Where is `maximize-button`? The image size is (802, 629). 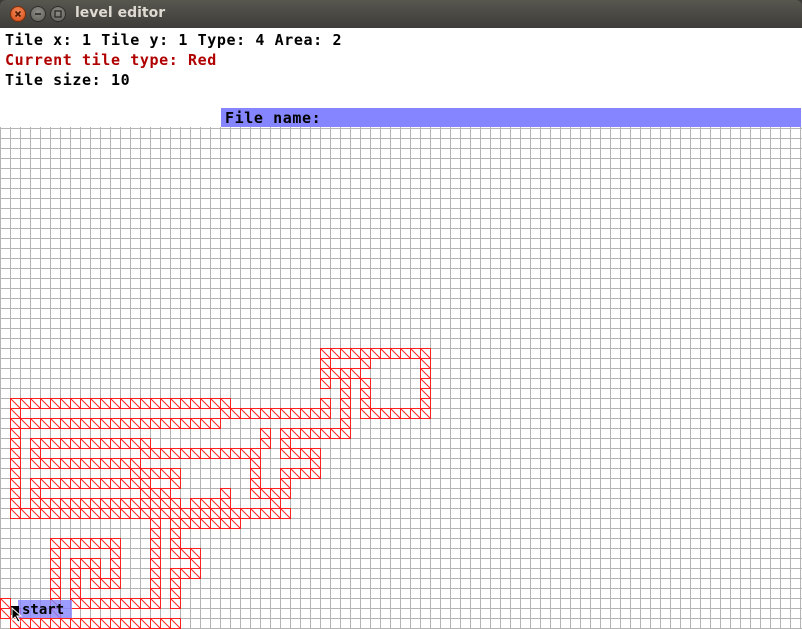
maximize-button is located at coordinates (58, 14).